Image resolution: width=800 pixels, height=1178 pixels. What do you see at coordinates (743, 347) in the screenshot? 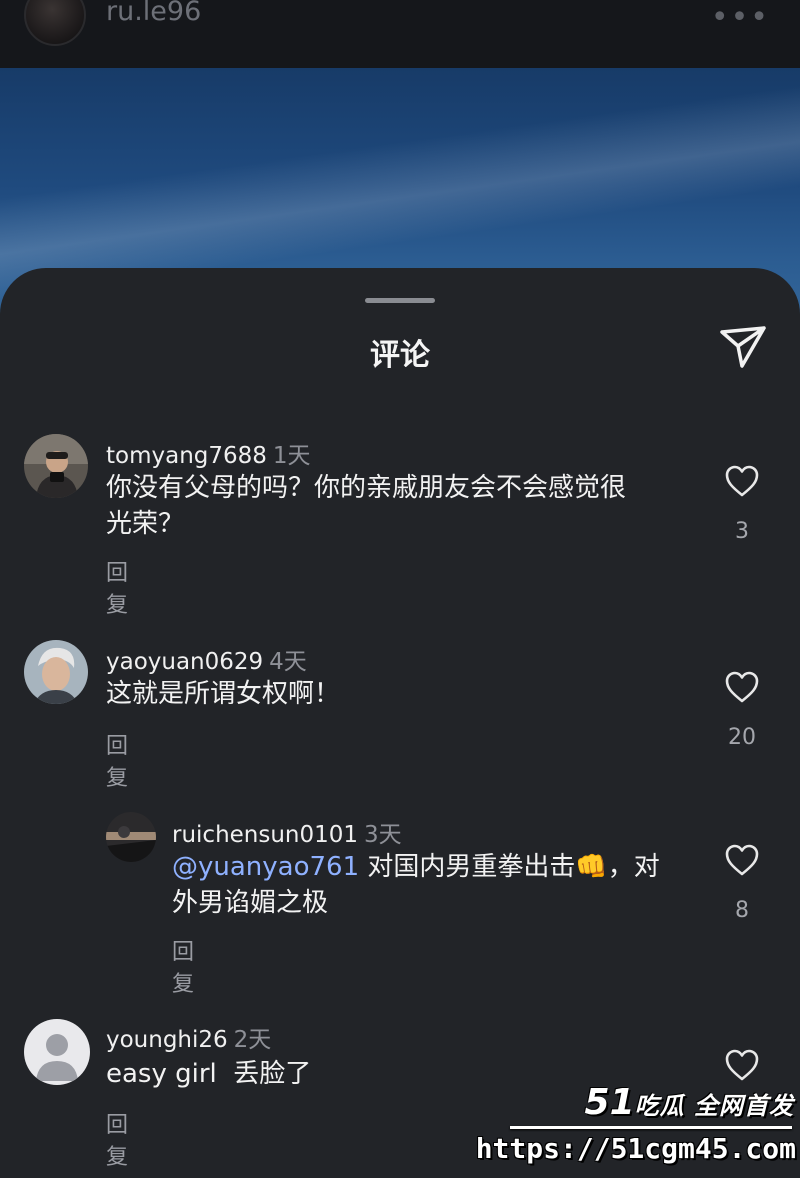
I see `share-send-icon` at bounding box center [743, 347].